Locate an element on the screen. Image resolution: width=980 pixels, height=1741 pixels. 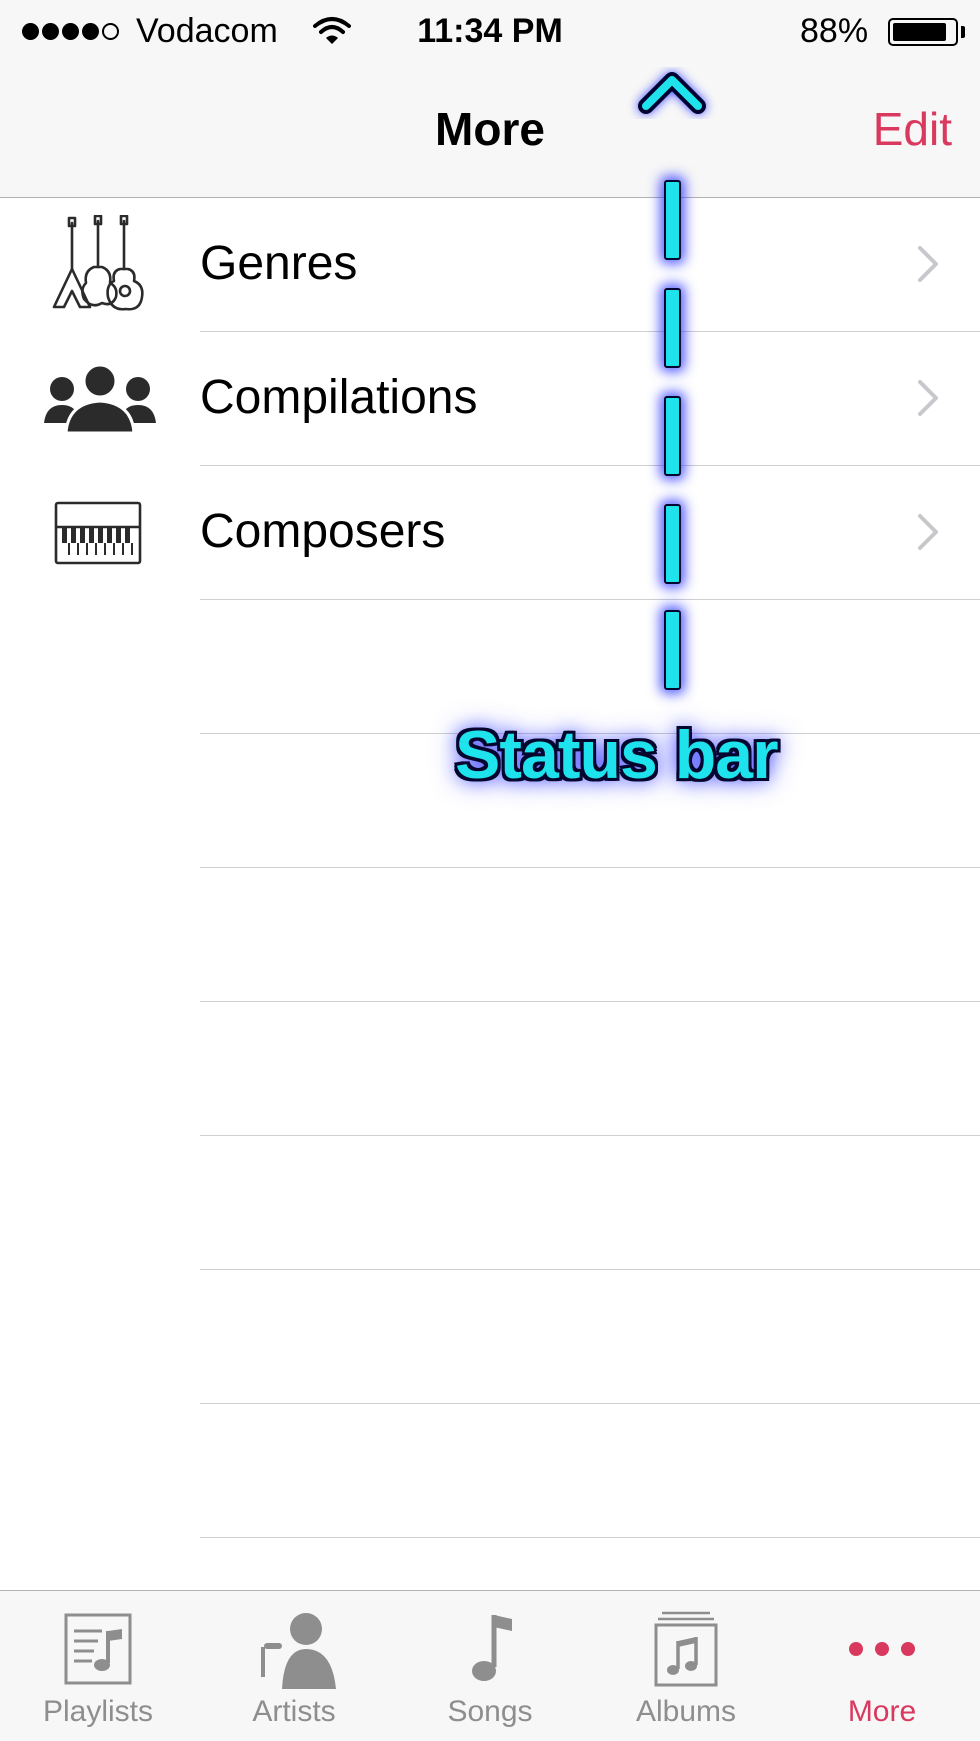
tab-albums: Albums is located at coordinates (686, 1666).